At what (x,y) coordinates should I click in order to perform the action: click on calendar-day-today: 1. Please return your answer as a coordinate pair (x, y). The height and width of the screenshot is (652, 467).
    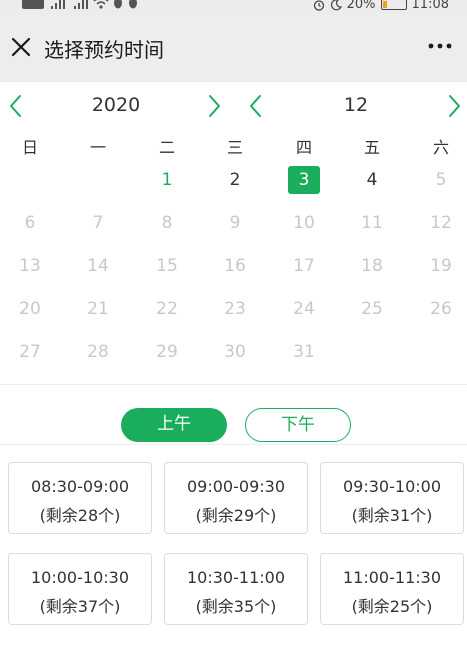
    Looking at the image, I should click on (167, 180).